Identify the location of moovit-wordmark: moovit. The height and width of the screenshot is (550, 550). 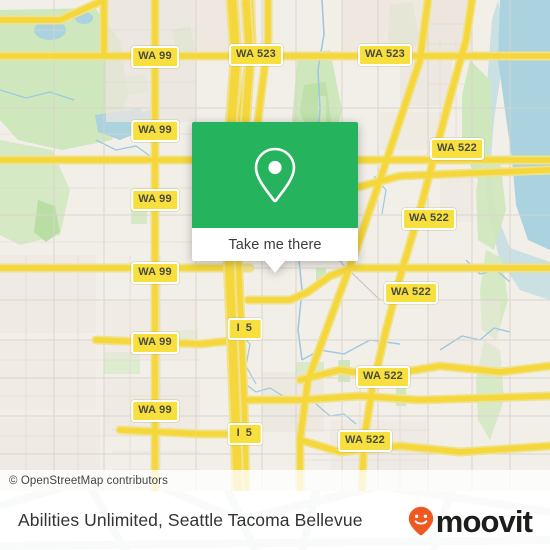
(484, 521).